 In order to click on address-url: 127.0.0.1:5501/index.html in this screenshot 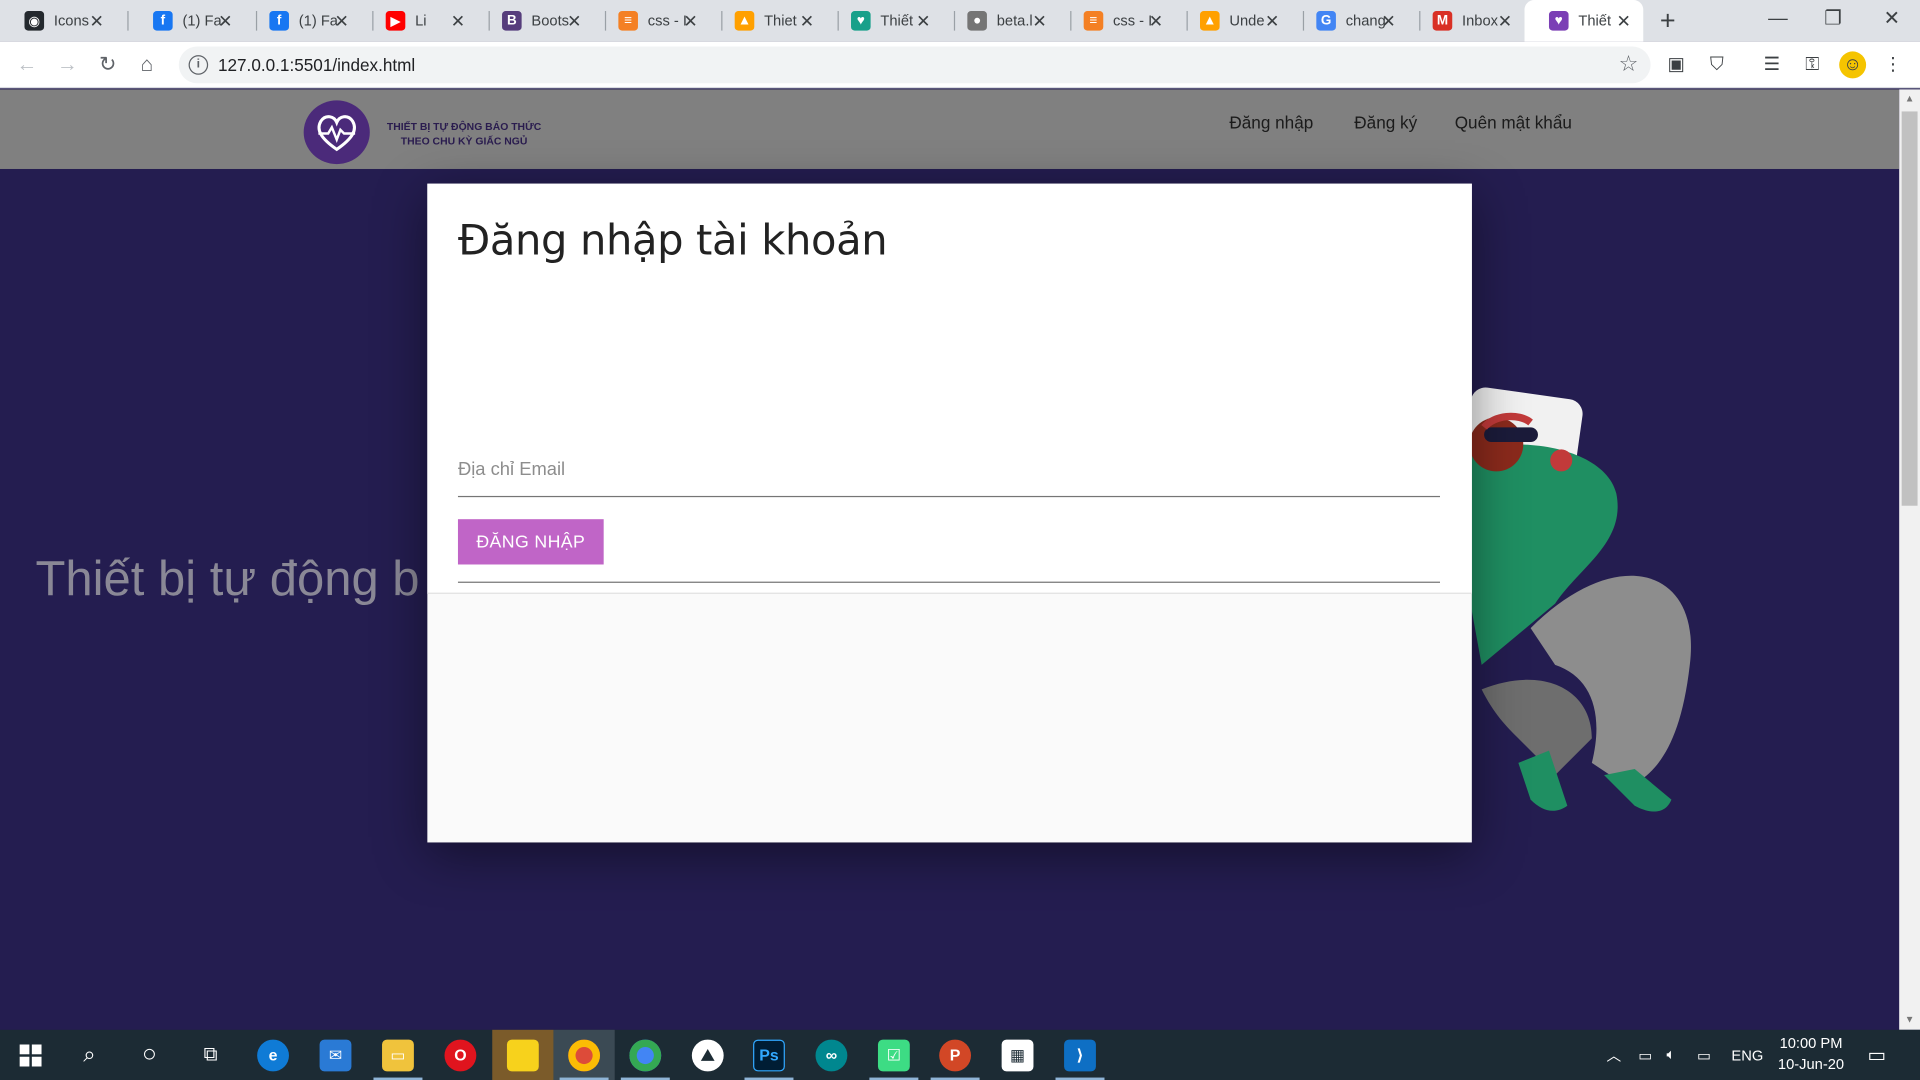, I will do `click(316, 65)`.